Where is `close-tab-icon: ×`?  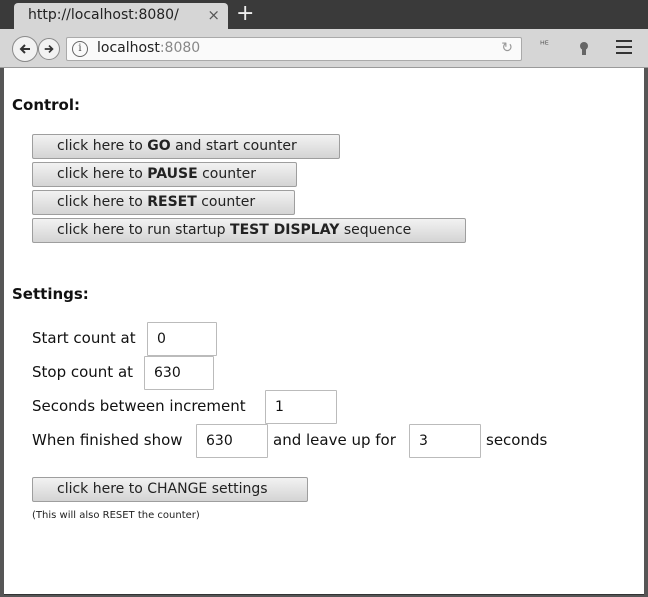 close-tab-icon: × is located at coordinates (213, 15).